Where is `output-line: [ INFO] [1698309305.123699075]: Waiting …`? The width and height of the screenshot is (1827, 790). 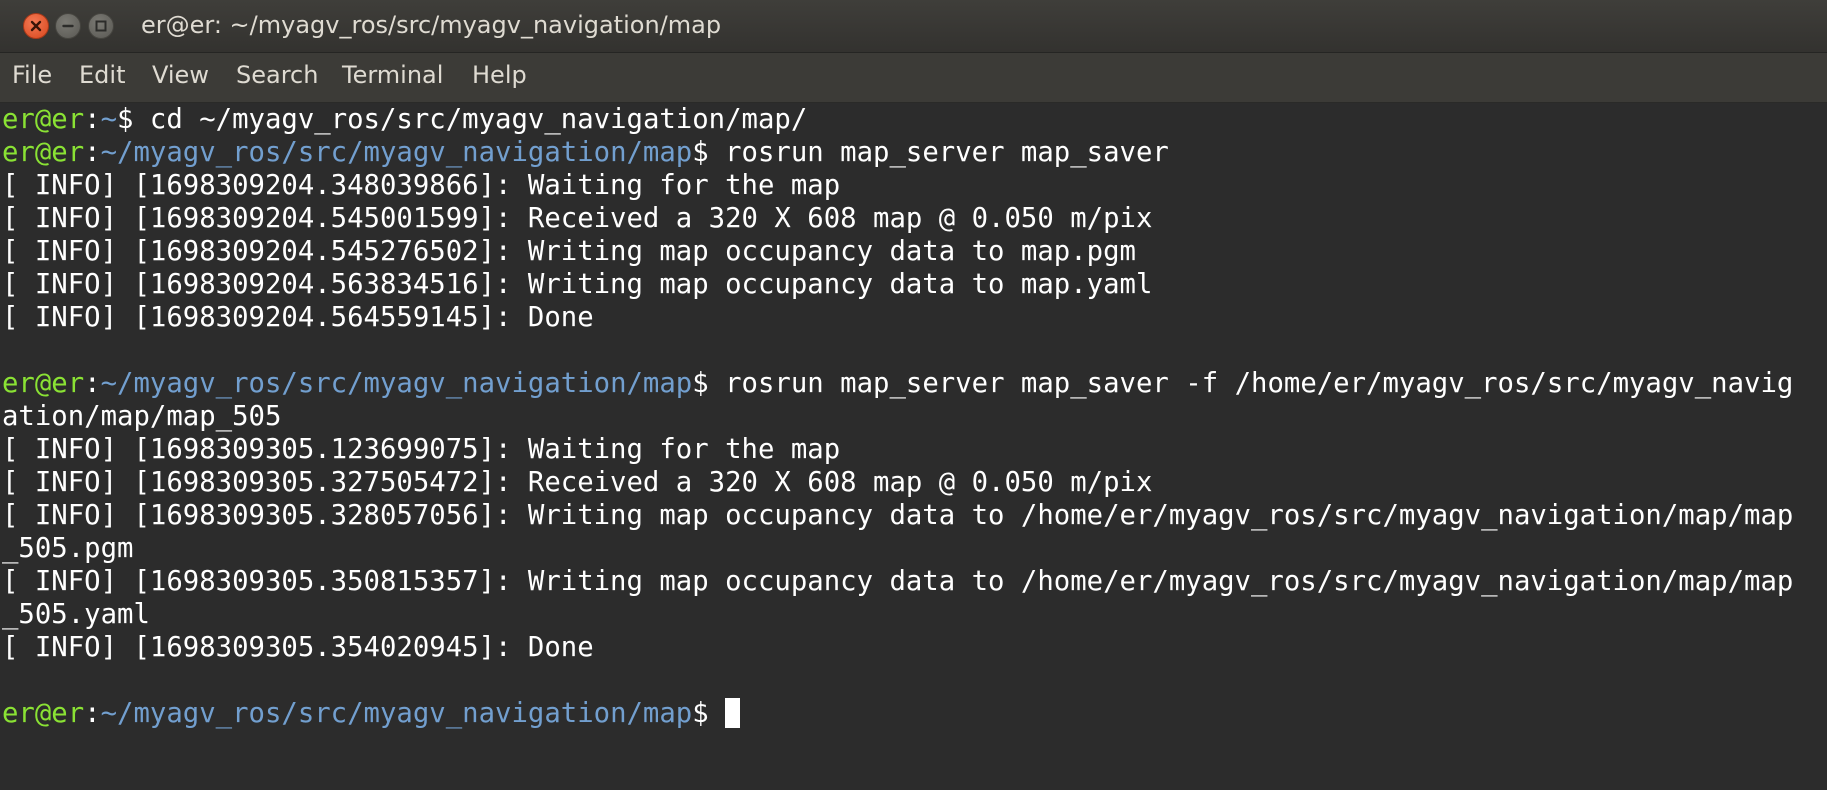 output-line: [ INFO] [1698309305.123699075]: Waiting … is located at coordinates (421, 449).